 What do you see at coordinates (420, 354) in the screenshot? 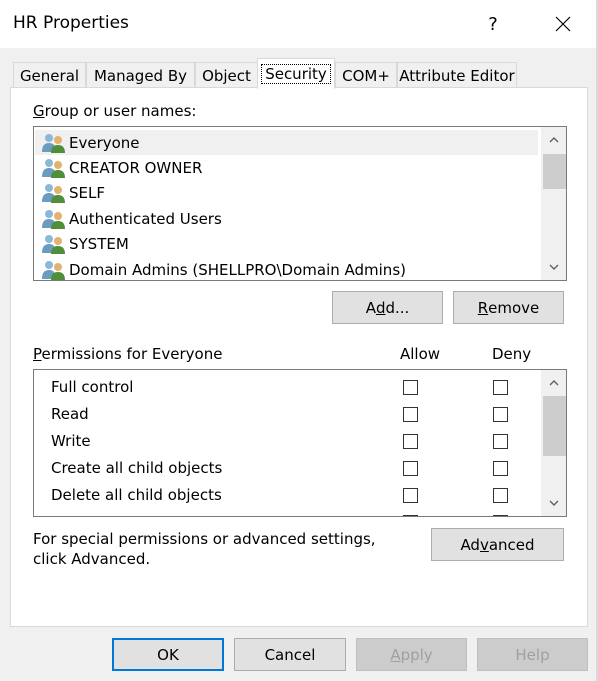
I see `allow-column-header: Allow` at bounding box center [420, 354].